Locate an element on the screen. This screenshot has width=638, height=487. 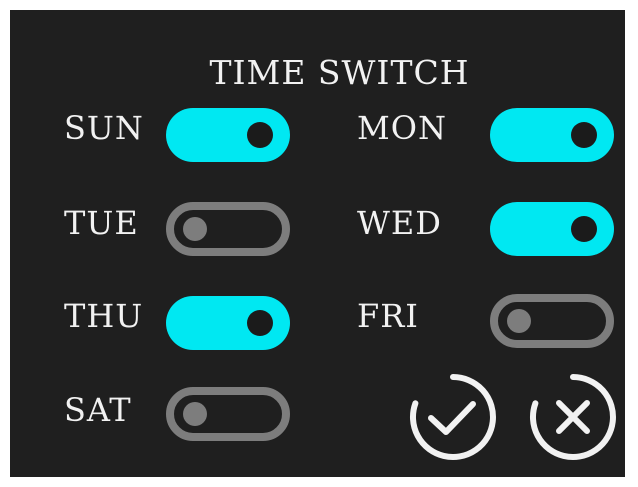
check-circle-icon is located at coordinates (453, 417).